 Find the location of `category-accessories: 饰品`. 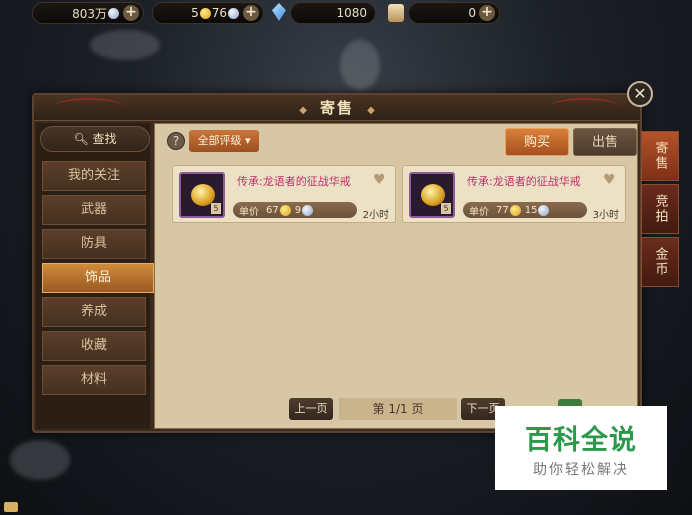

category-accessories: 饰品 is located at coordinates (98, 278).